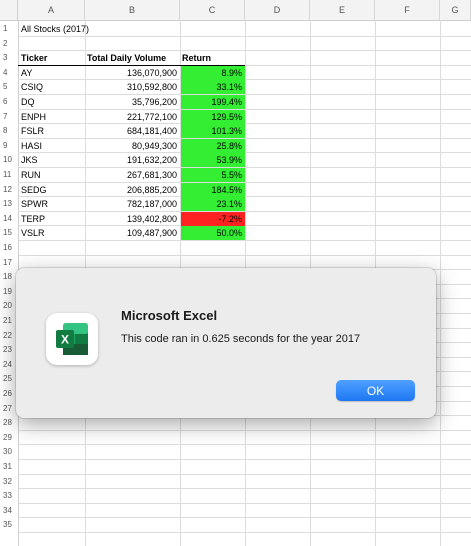 The width and height of the screenshot is (471, 546). I want to click on ok-button: OK, so click(375, 390).